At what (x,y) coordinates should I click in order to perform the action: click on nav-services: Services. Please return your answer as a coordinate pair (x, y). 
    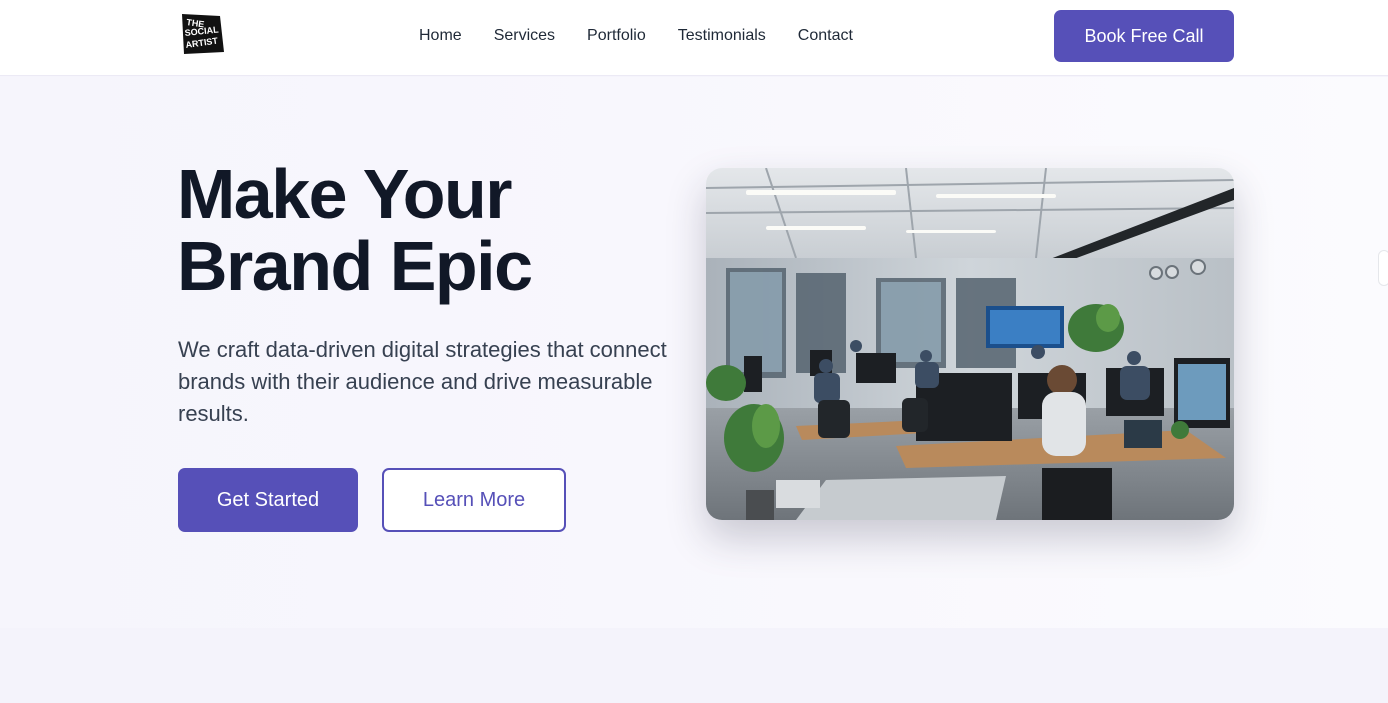
    Looking at the image, I should click on (524, 36).